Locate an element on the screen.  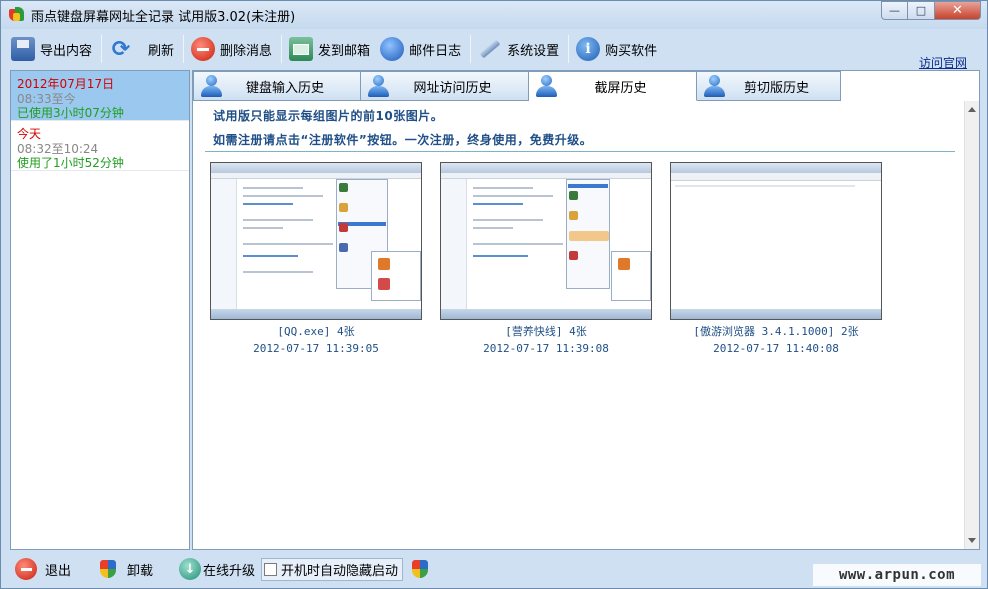
session-date: 今天 is located at coordinates (29, 134).